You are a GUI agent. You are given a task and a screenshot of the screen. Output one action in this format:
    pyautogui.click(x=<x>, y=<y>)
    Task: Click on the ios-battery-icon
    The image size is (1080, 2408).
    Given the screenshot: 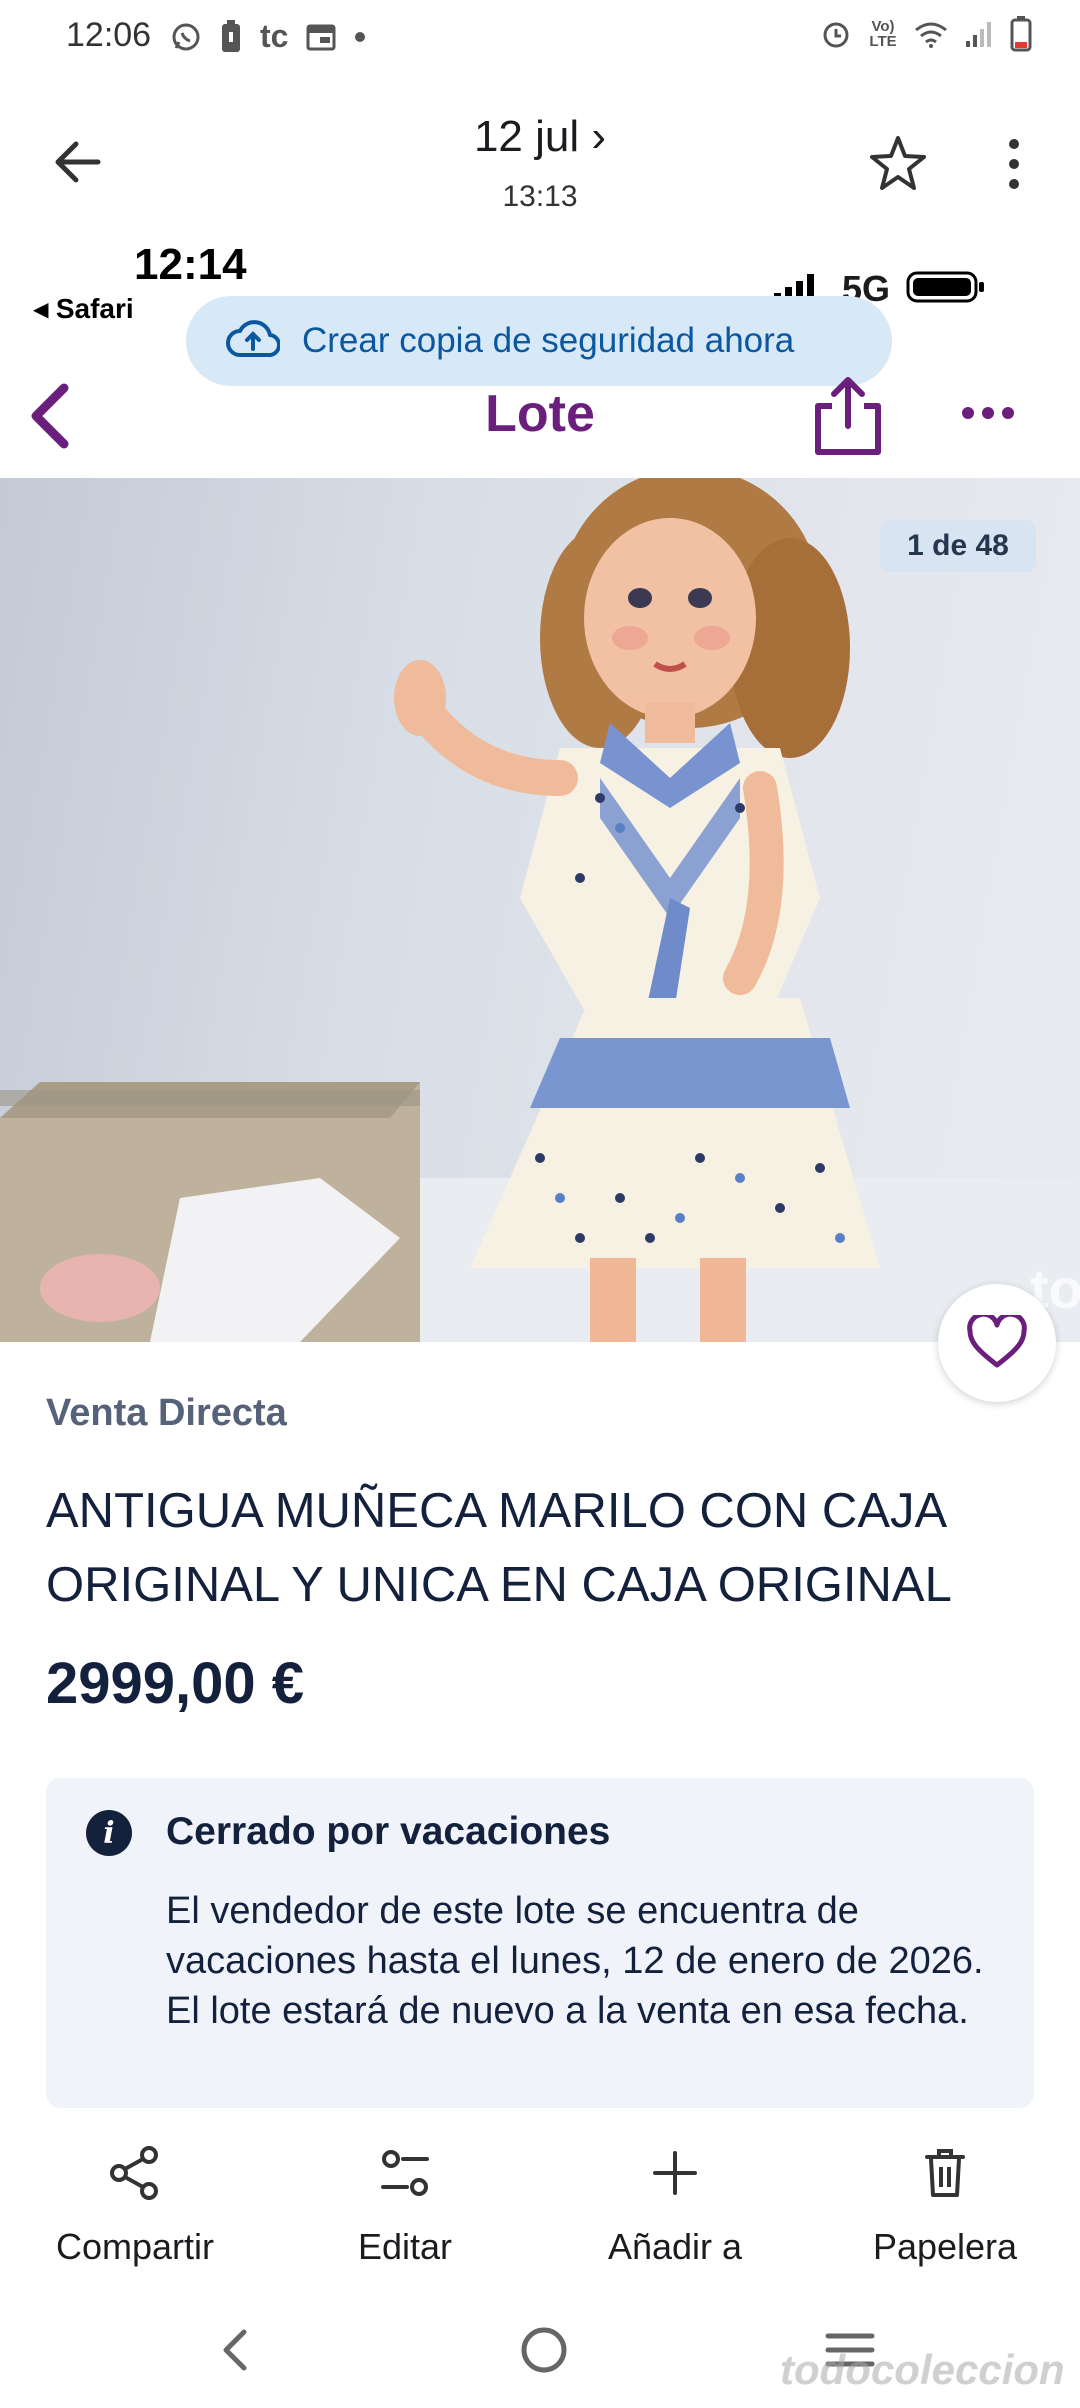 What is the action you would take?
    pyautogui.click(x=946, y=289)
    